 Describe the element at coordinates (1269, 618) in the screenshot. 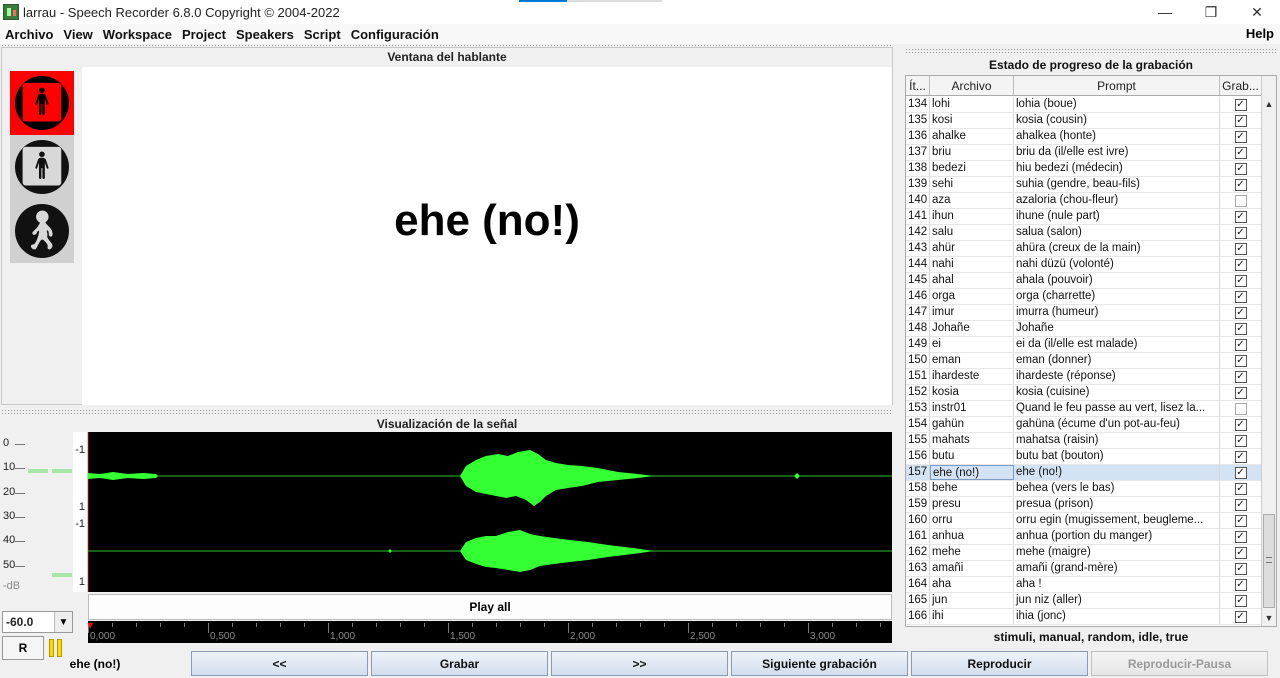

I see `scroll-down-icon: ▼` at that location.